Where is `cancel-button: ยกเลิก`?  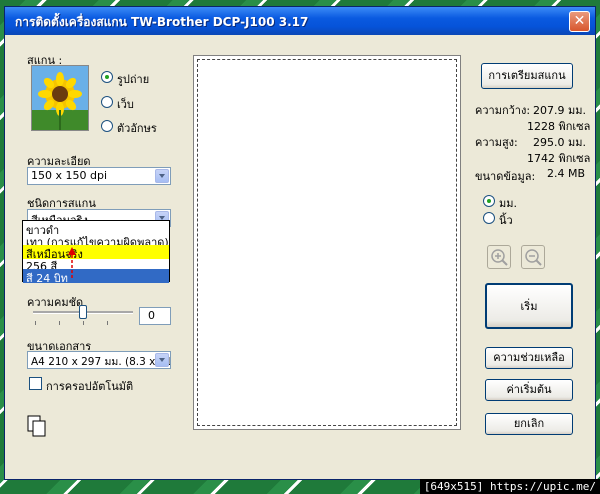 cancel-button: ยกเลิก is located at coordinates (529, 424).